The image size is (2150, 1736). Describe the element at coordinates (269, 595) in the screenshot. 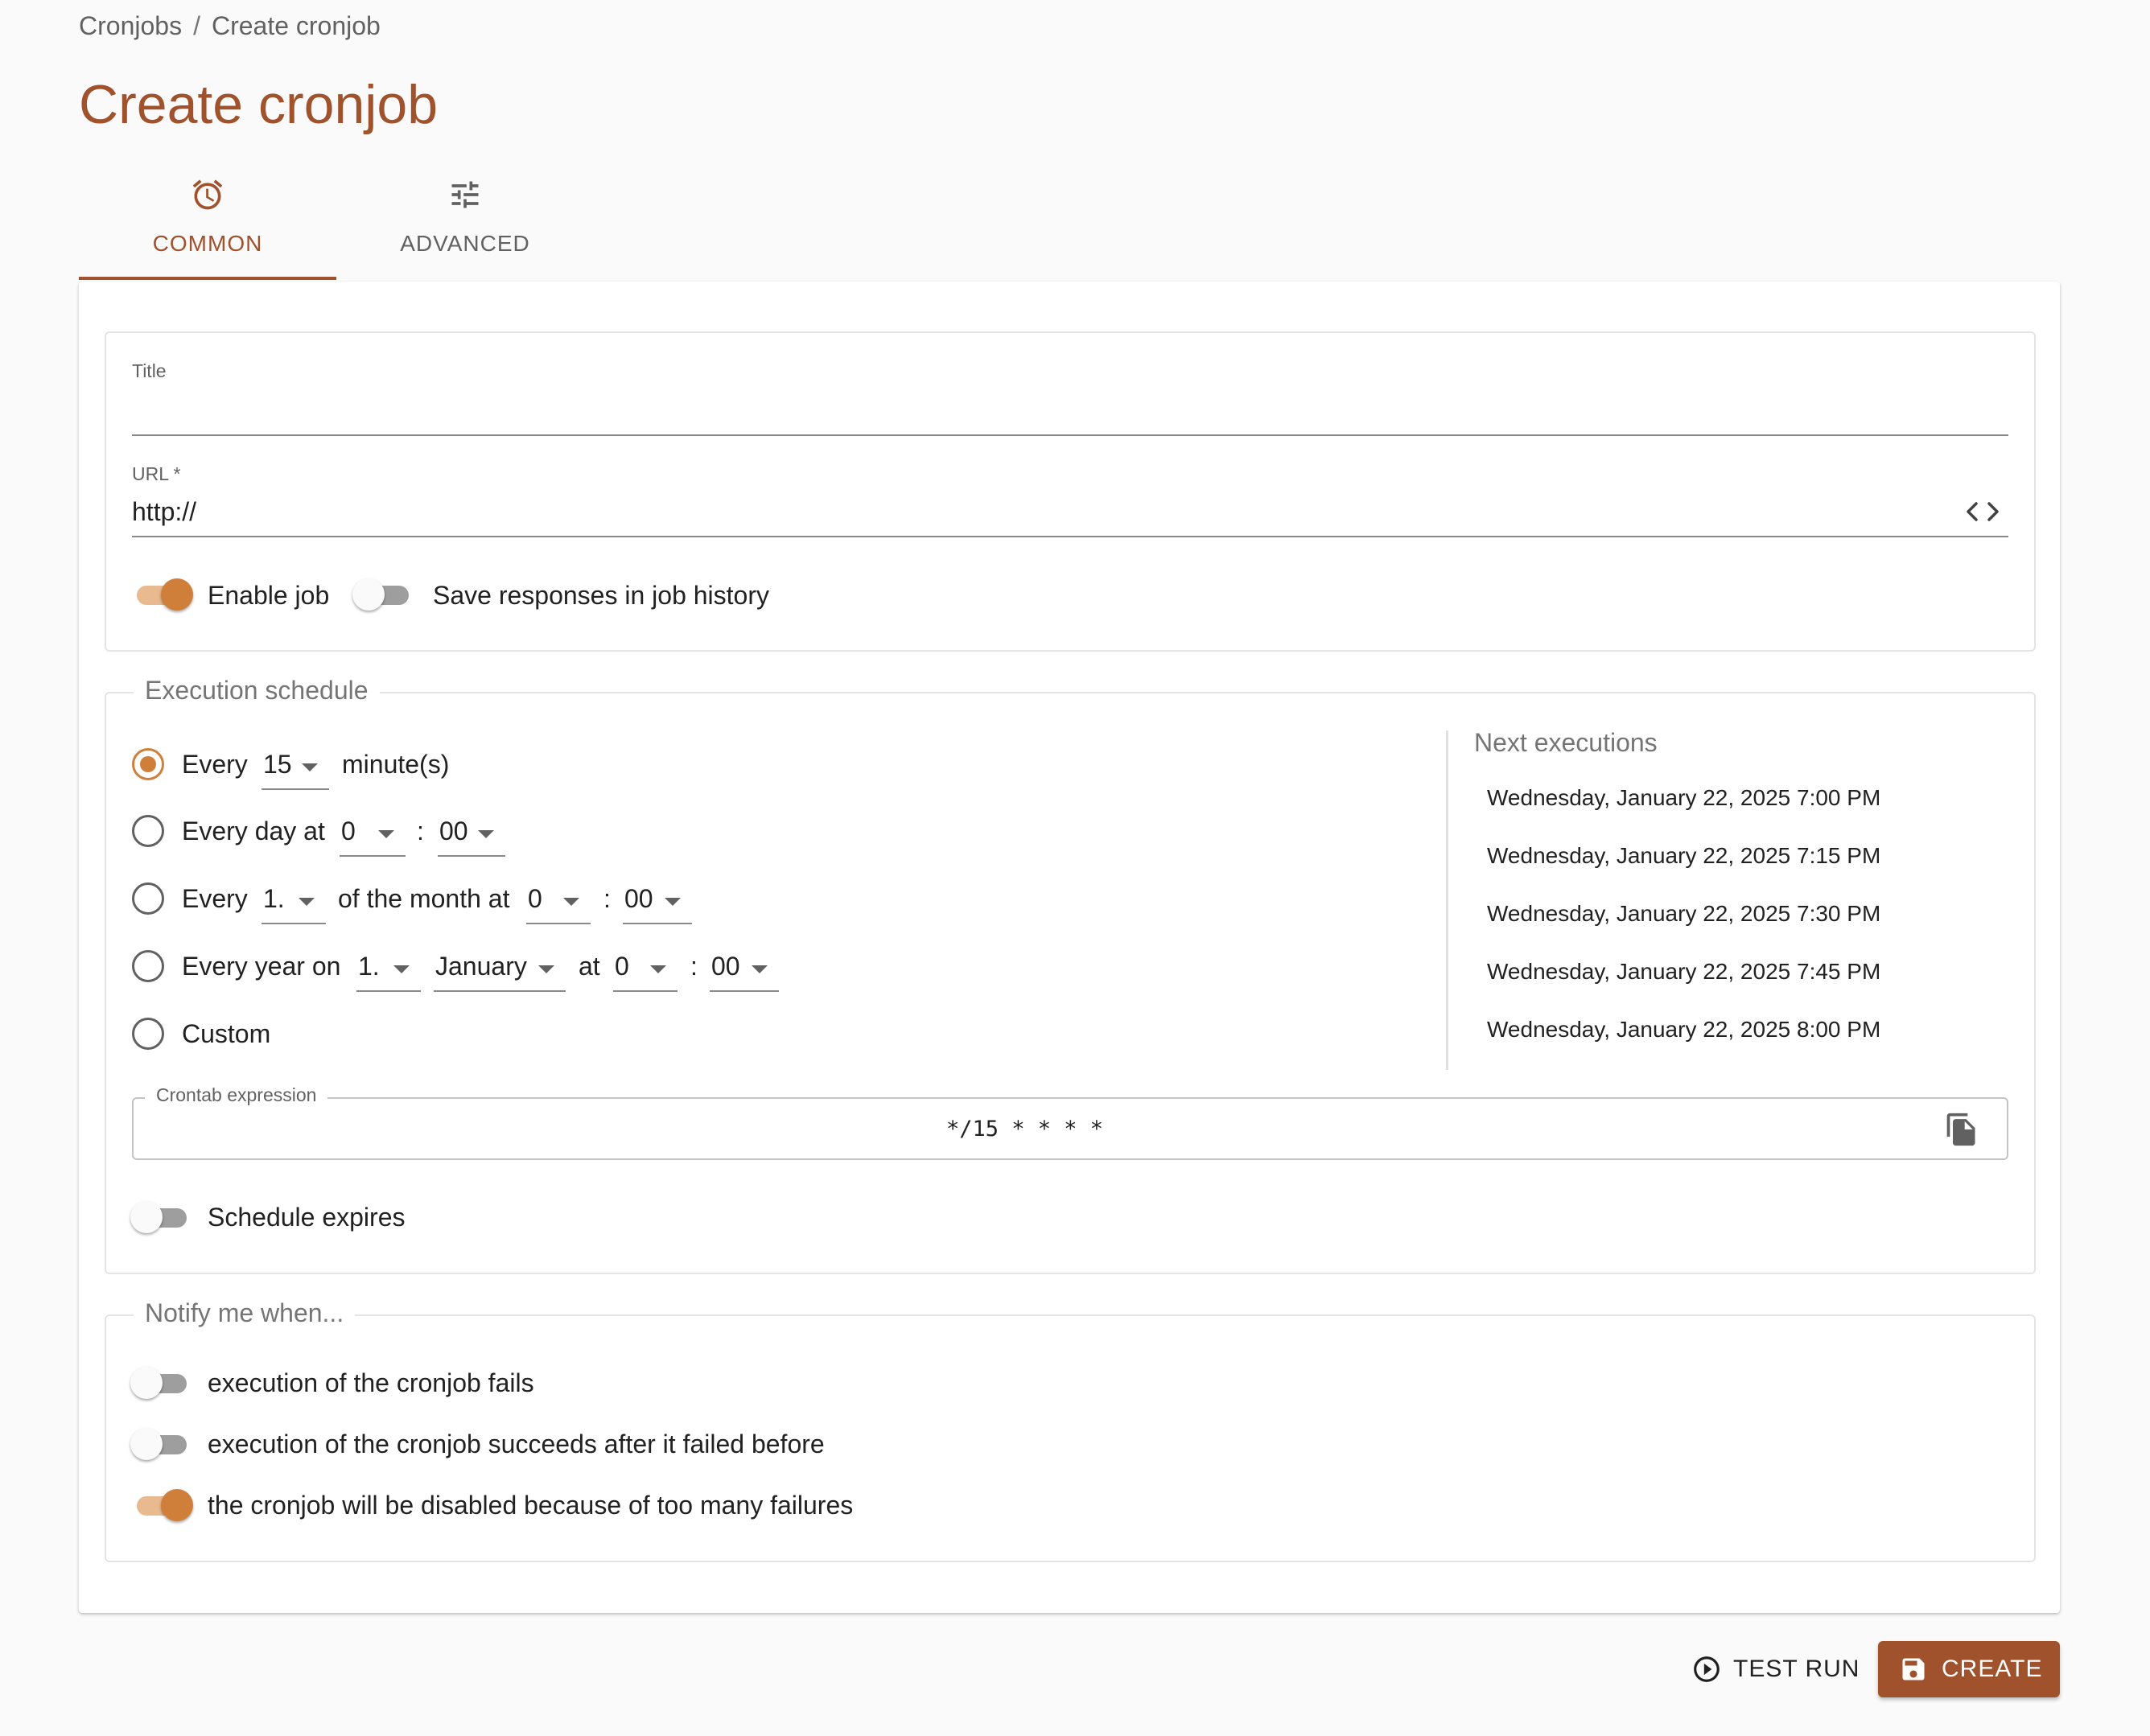

I see `enable-job-label: Enable job` at that location.